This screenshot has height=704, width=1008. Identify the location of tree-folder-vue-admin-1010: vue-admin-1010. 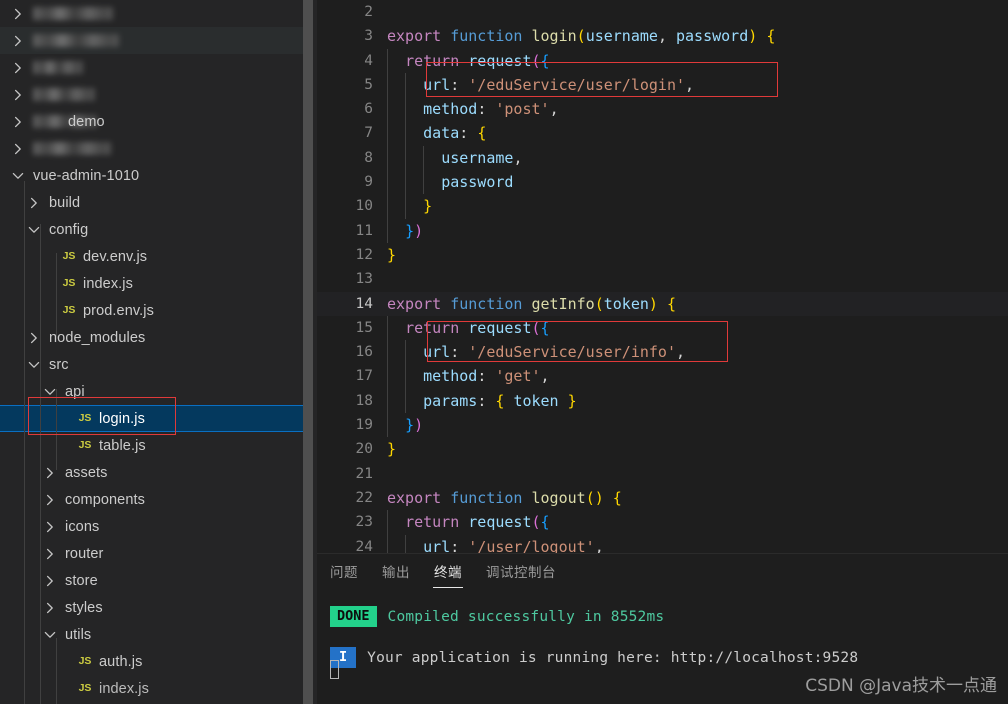
(158, 175).